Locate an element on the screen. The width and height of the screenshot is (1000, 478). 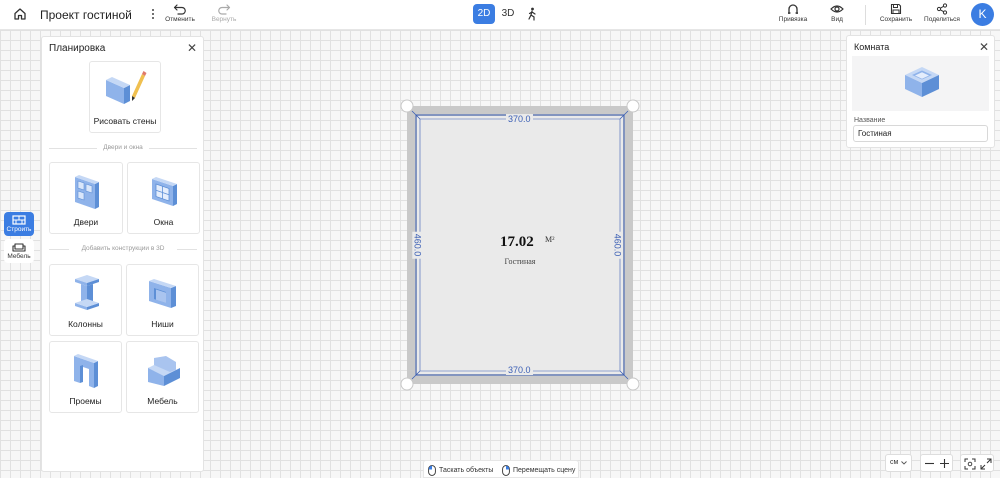
walk-mode-button is located at coordinates (532, 14).